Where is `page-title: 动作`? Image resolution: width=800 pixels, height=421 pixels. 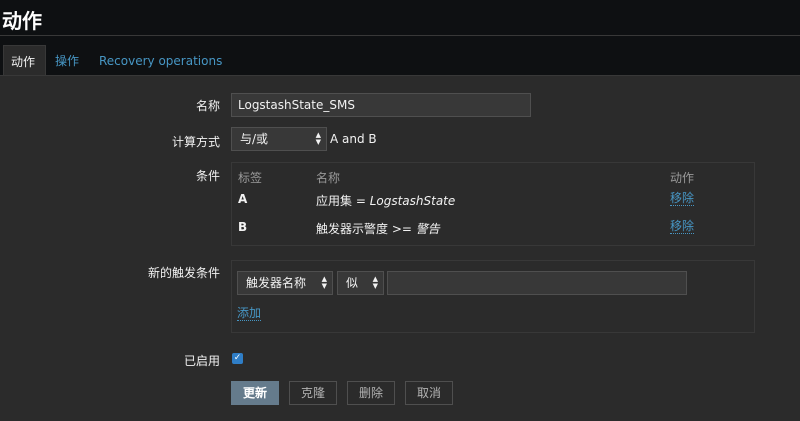 page-title: 动作 is located at coordinates (22, 21).